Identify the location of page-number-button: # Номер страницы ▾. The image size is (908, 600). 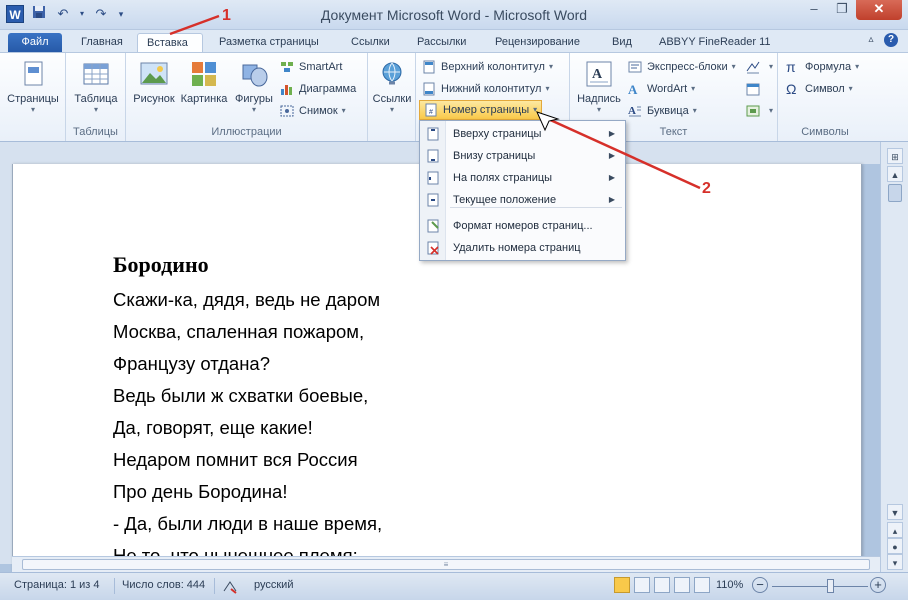
(481, 110).